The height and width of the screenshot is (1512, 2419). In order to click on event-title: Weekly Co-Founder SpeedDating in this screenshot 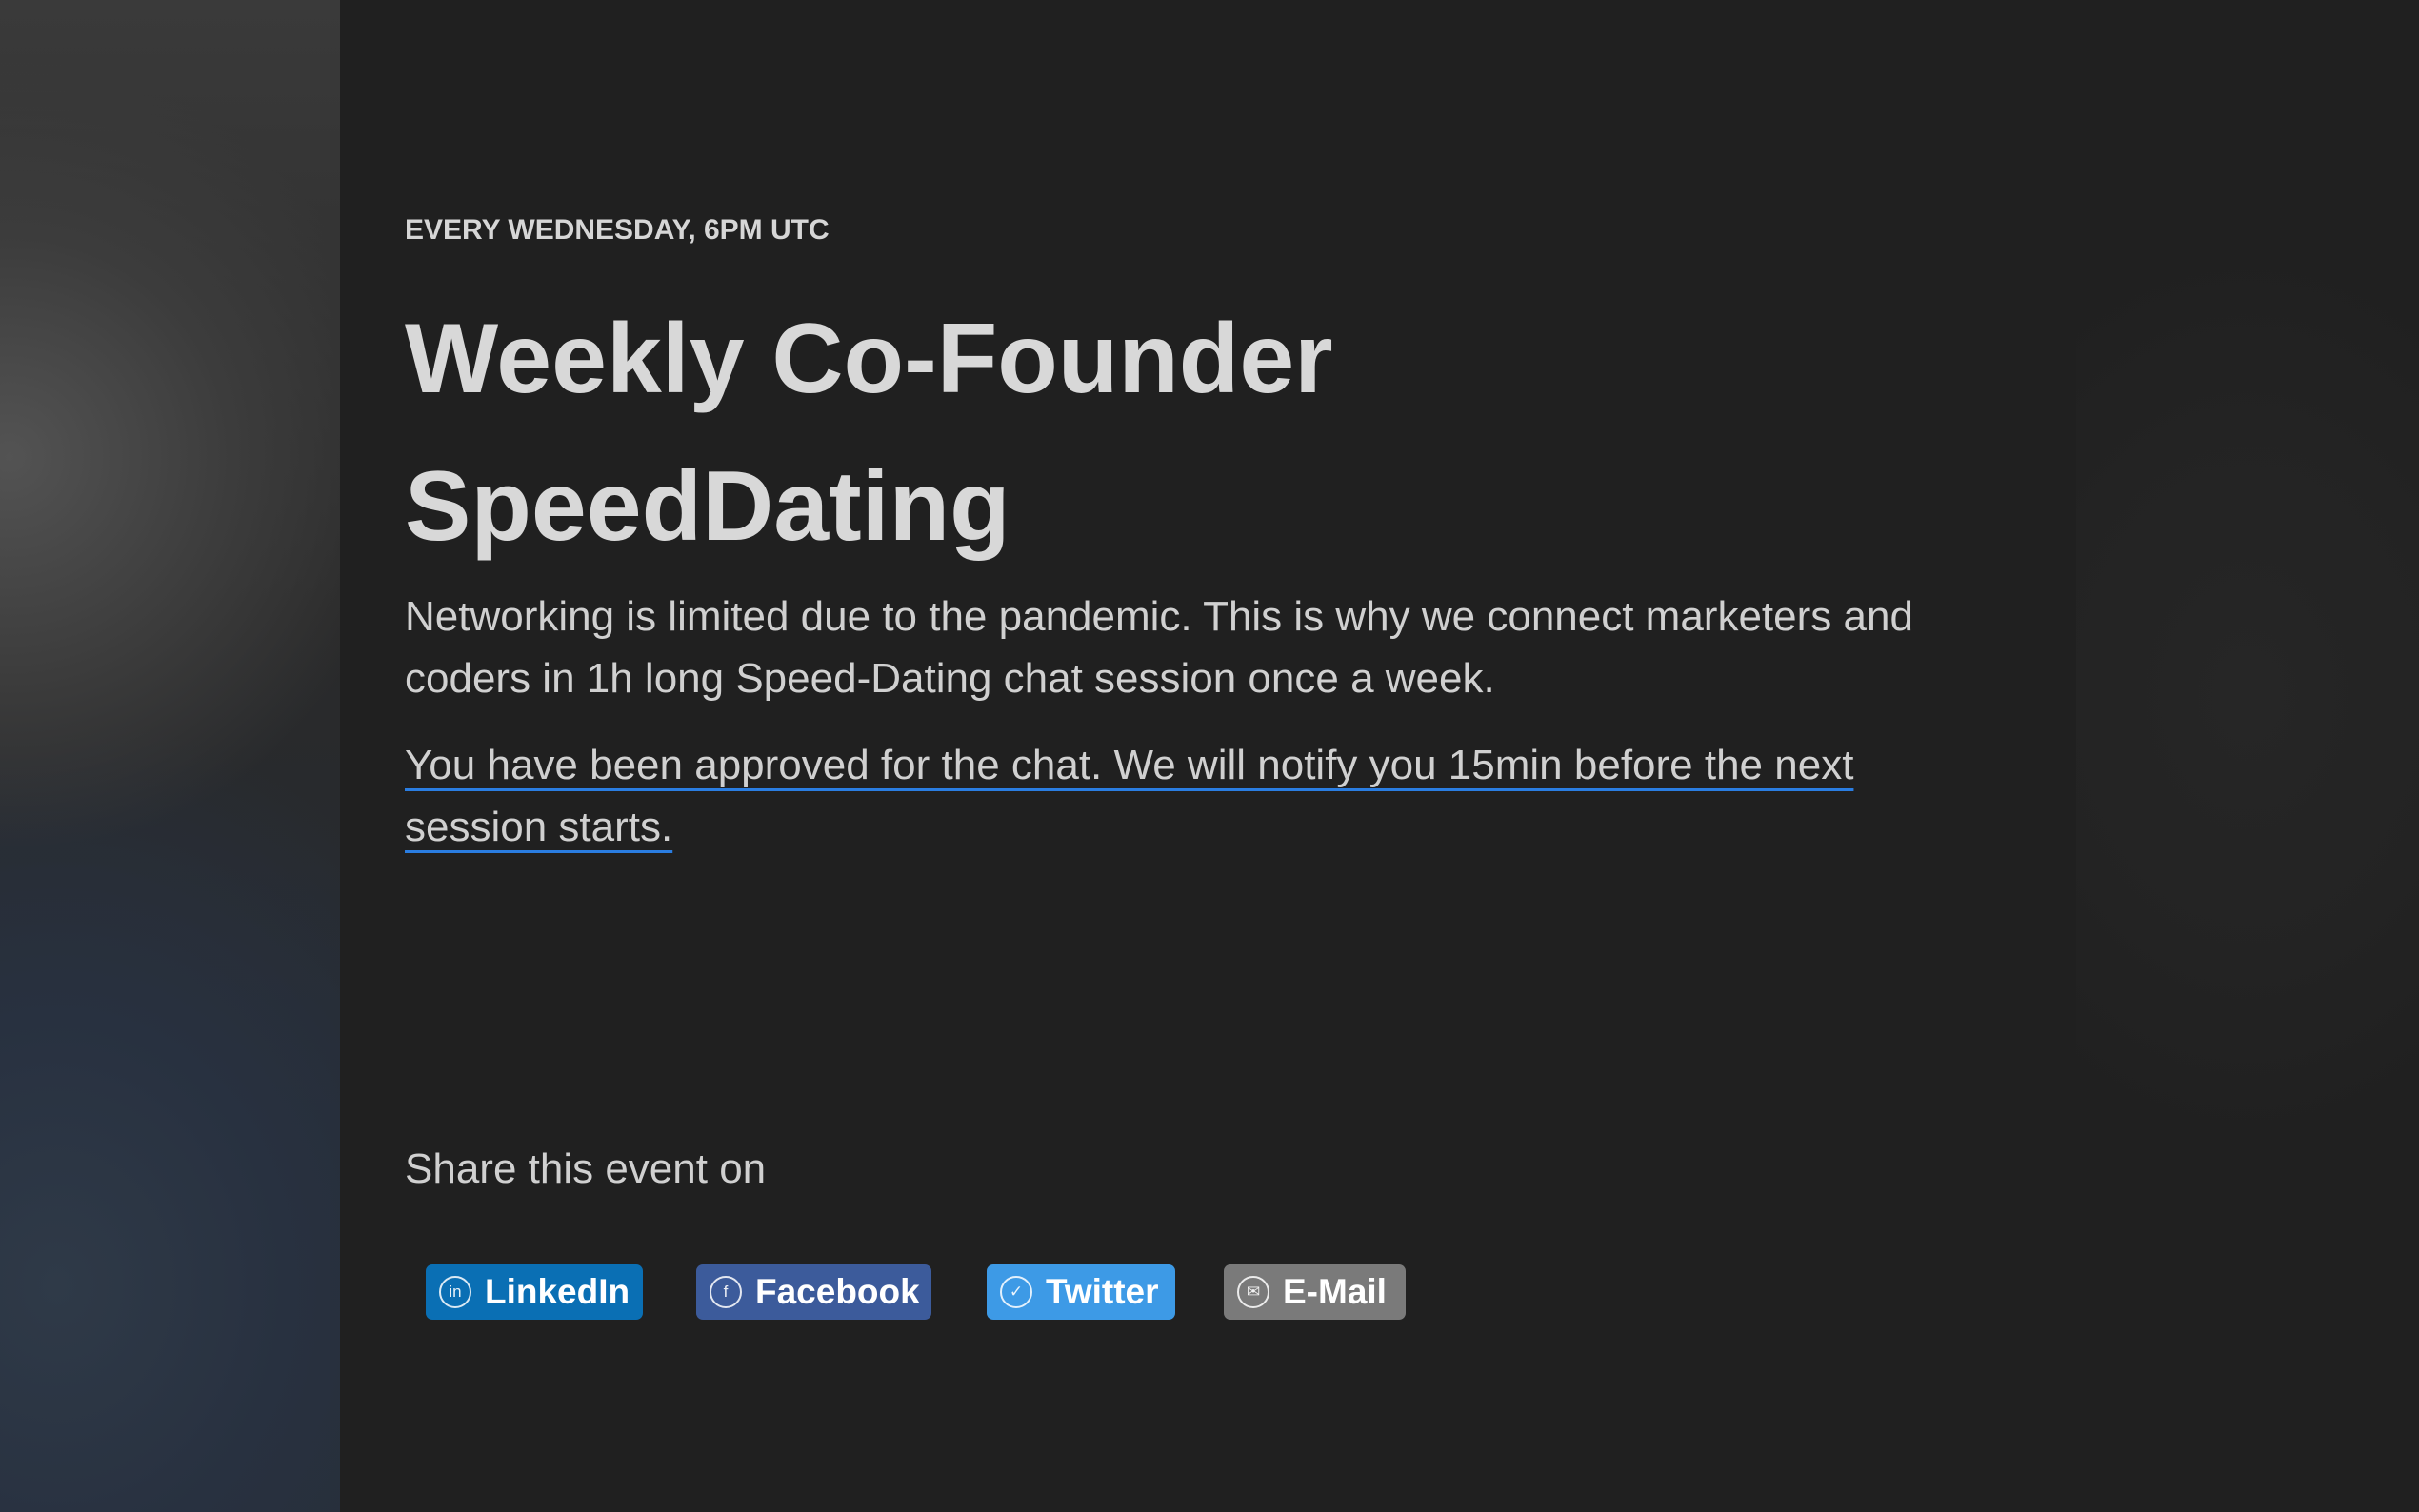, I will do `click(869, 433)`.